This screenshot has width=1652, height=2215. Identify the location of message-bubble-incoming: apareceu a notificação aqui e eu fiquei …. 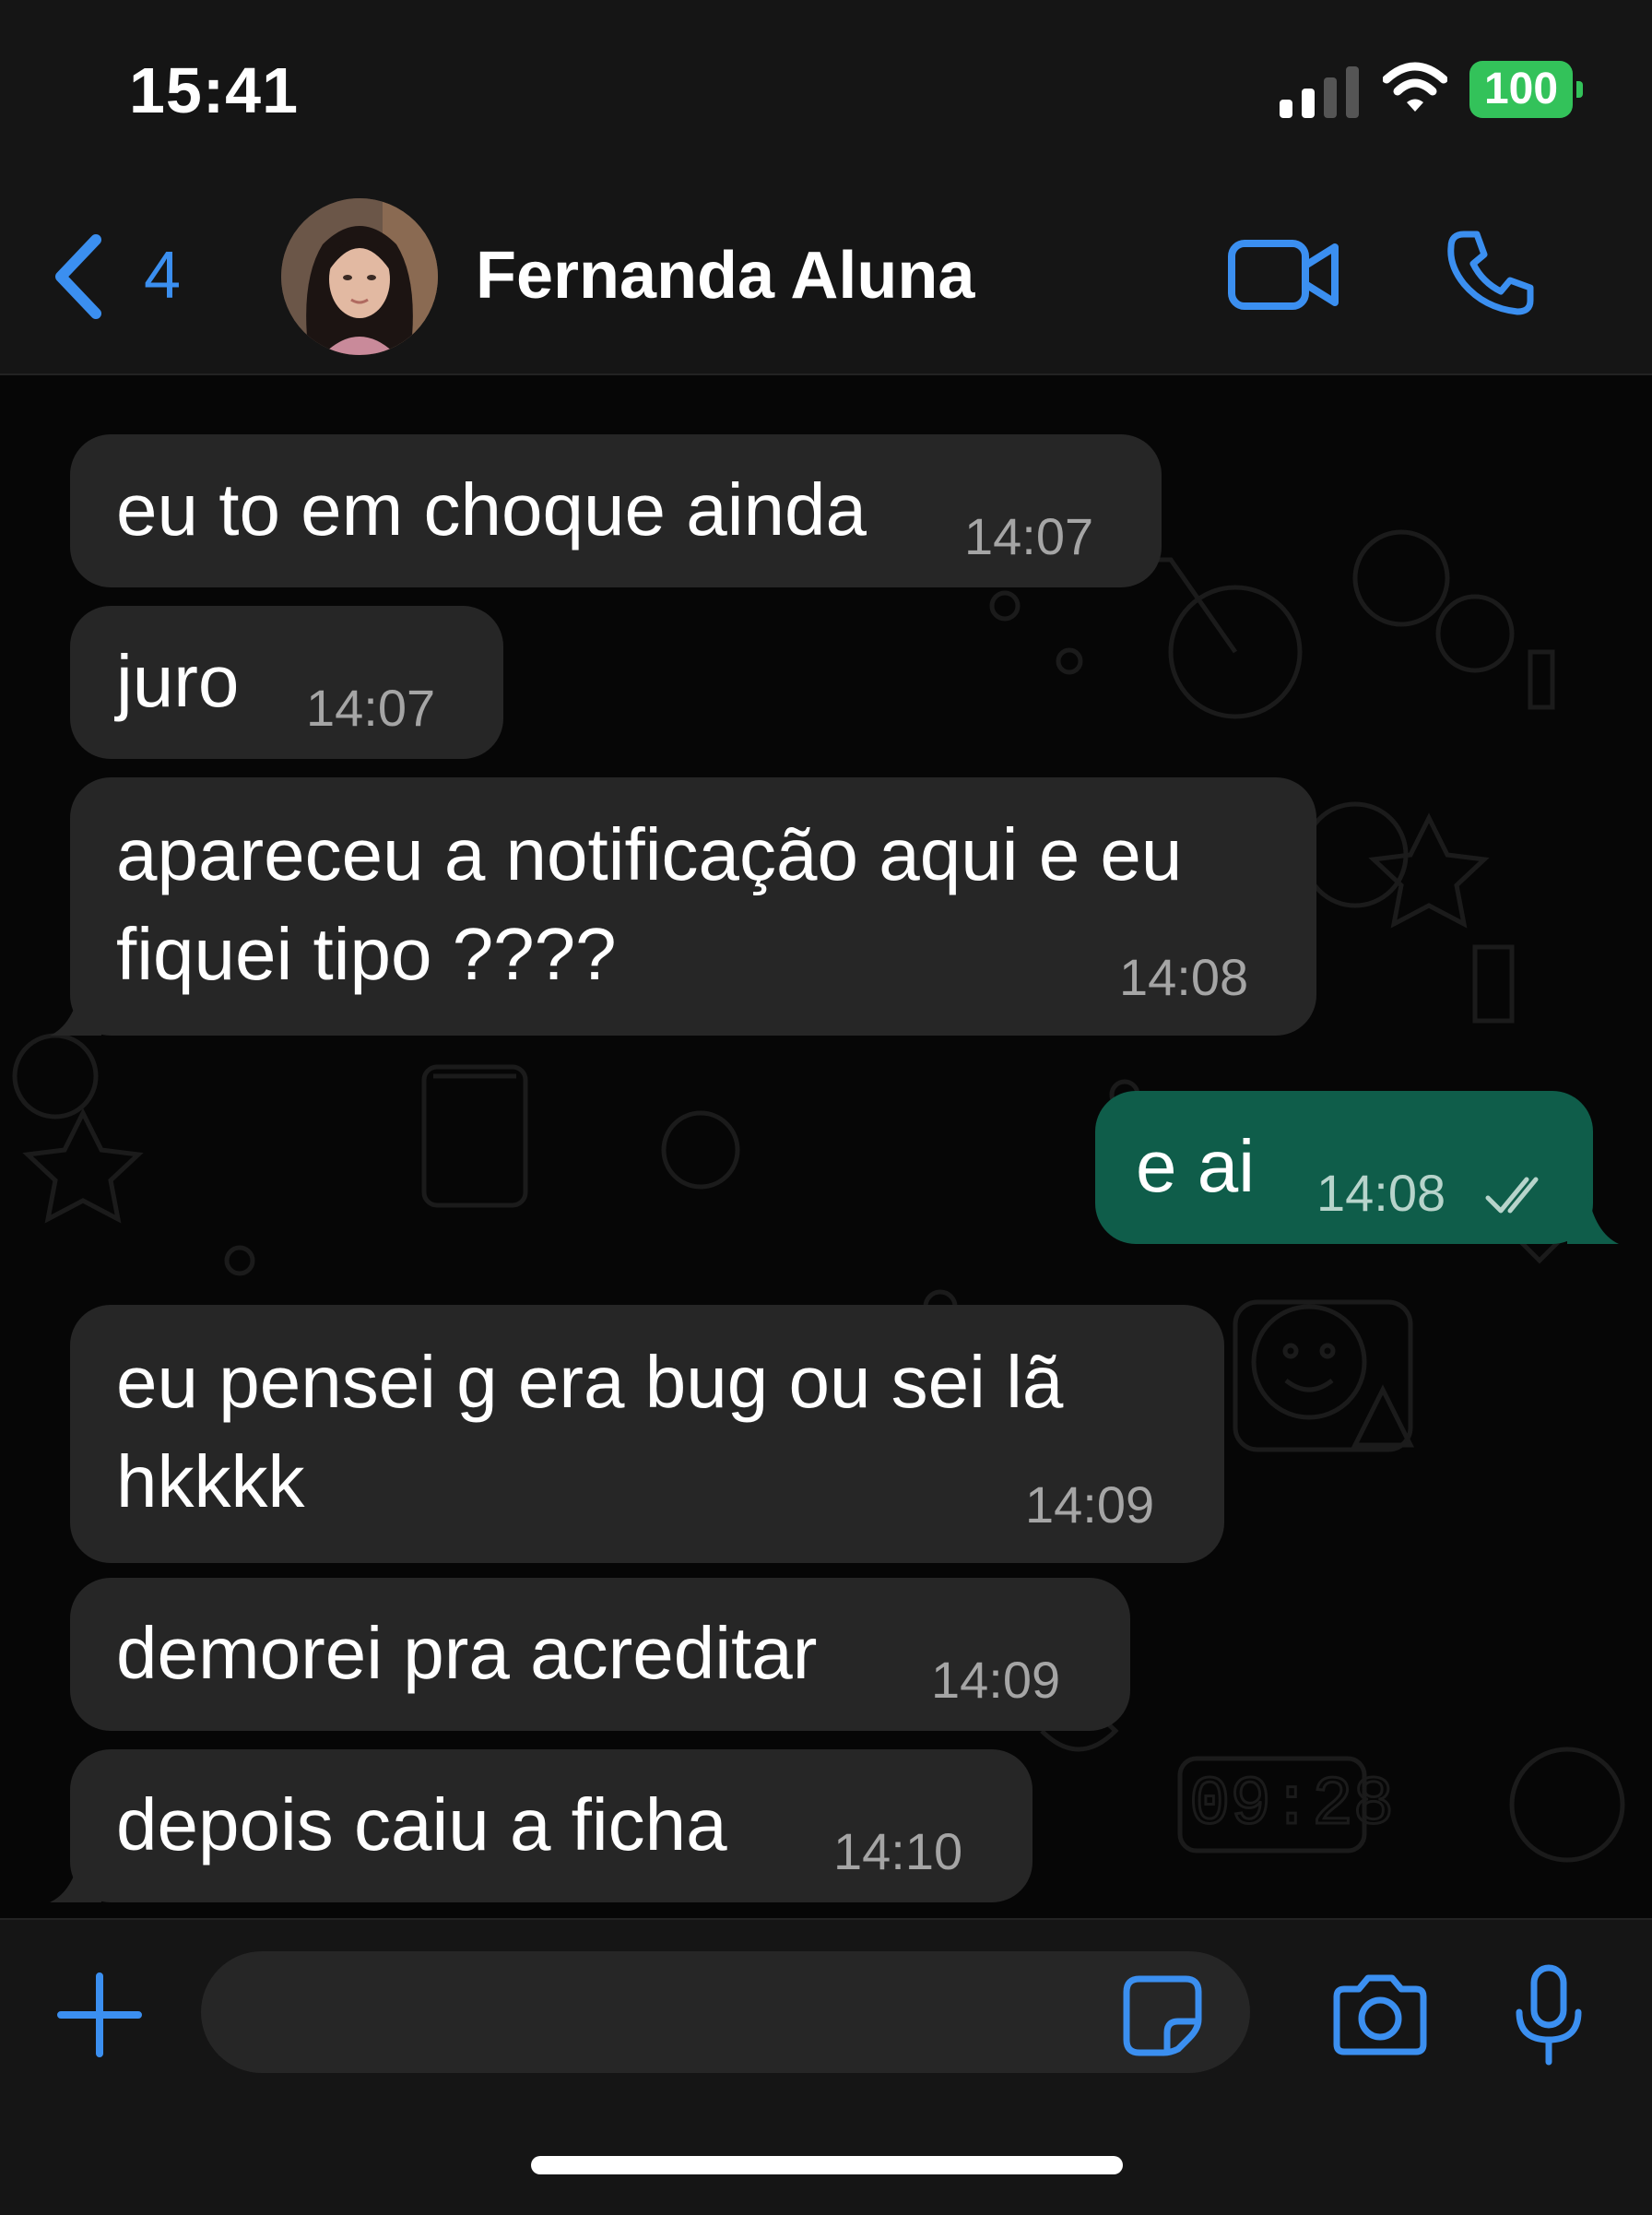
(693, 906).